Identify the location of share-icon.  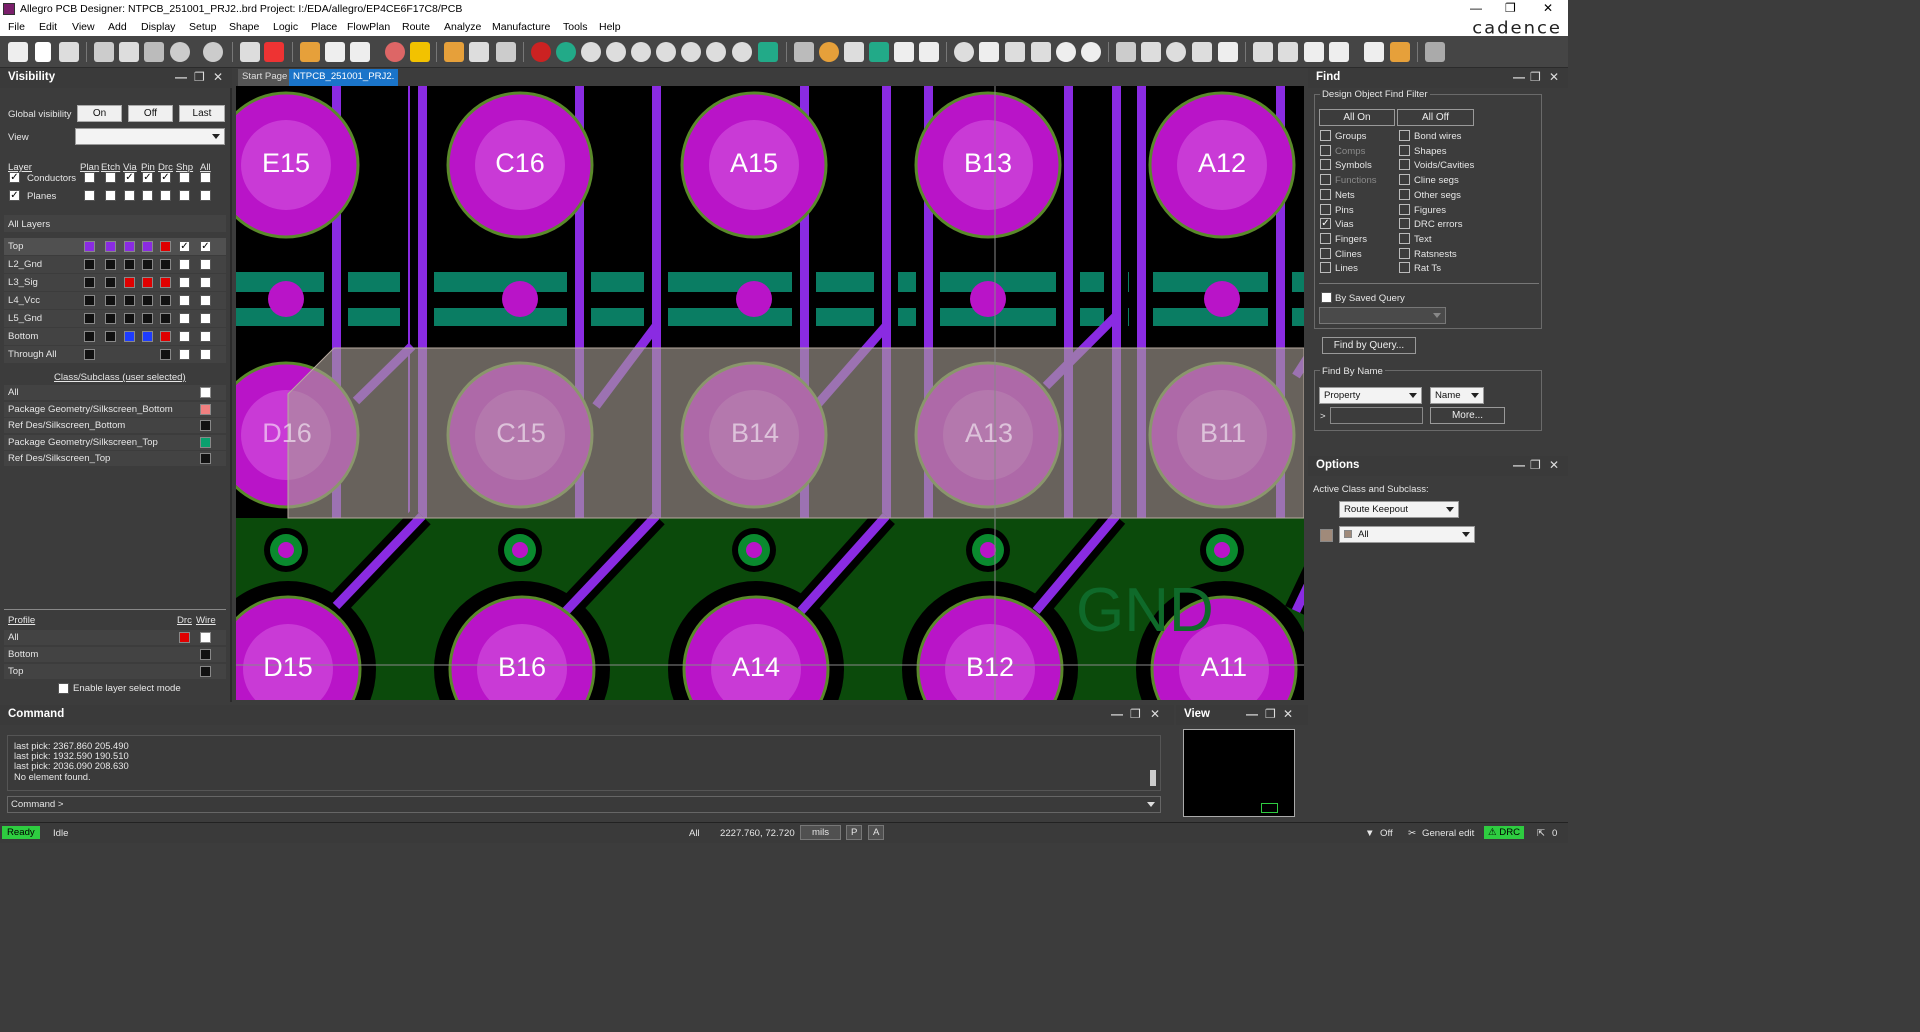
(1435, 52).